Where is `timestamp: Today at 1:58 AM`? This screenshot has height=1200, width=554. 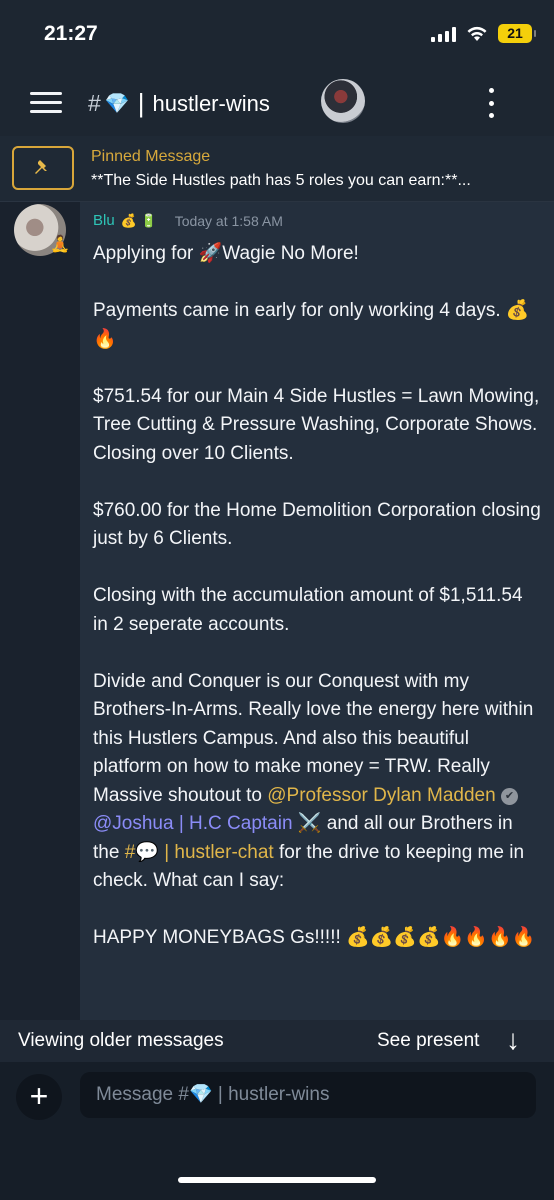 timestamp: Today at 1:58 AM is located at coordinates (228, 220).